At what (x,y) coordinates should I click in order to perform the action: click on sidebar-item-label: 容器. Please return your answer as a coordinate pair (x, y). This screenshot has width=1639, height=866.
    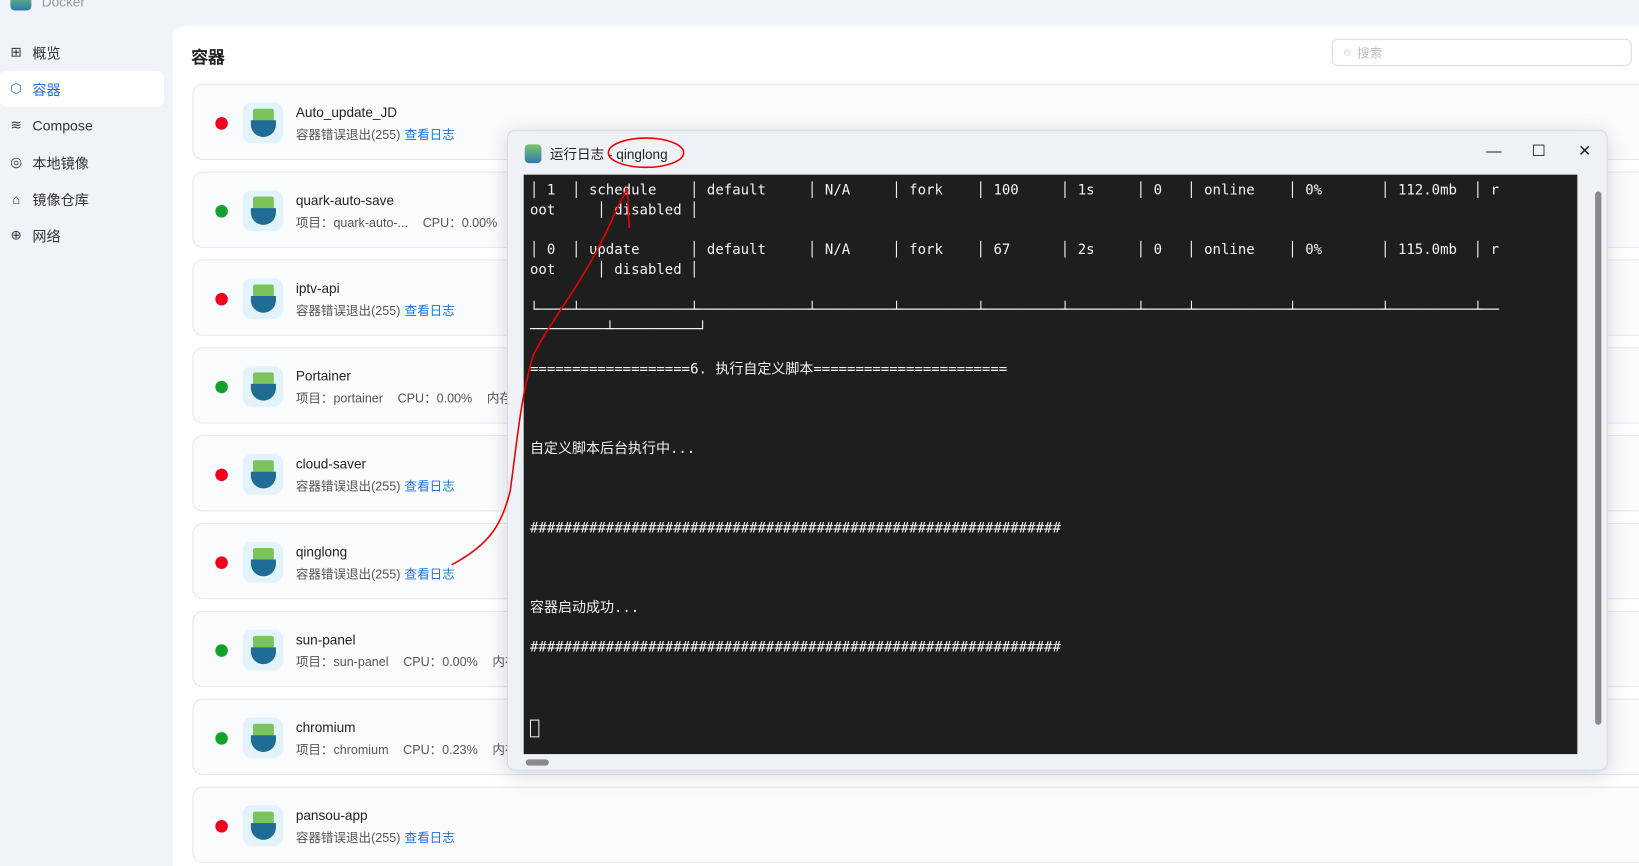
    Looking at the image, I should click on (46, 90).